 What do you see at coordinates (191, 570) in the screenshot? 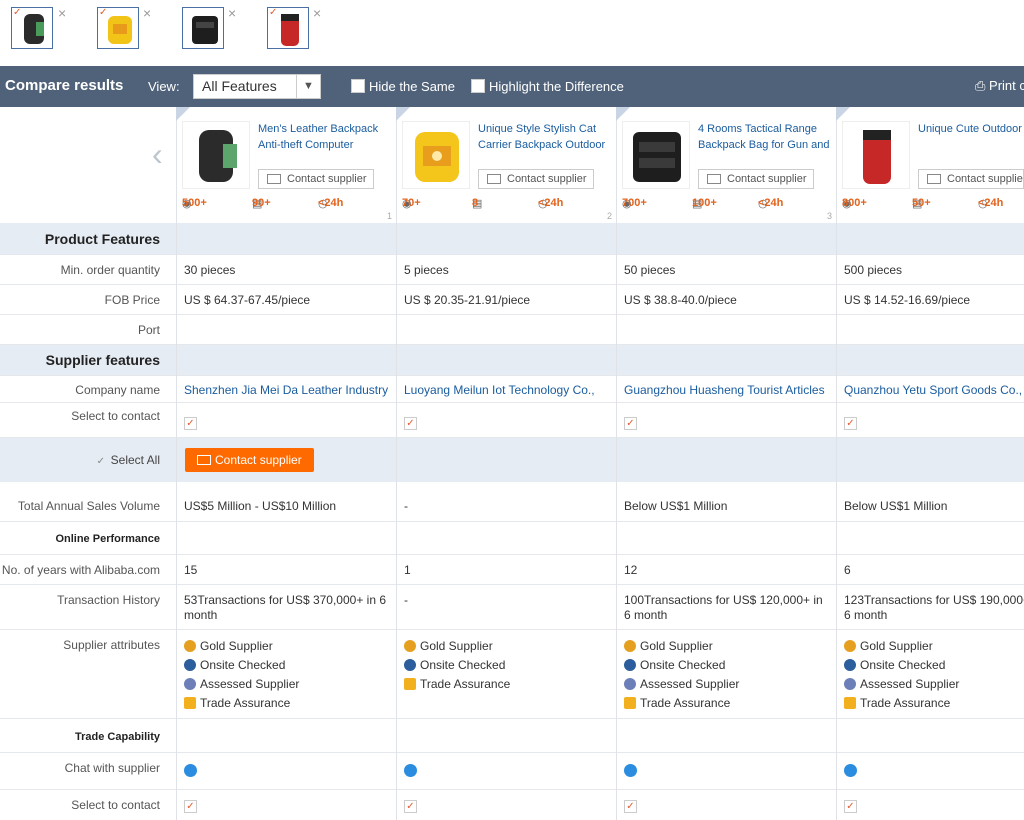
I see `years-cell: 15` at bounding box center [191, 570].